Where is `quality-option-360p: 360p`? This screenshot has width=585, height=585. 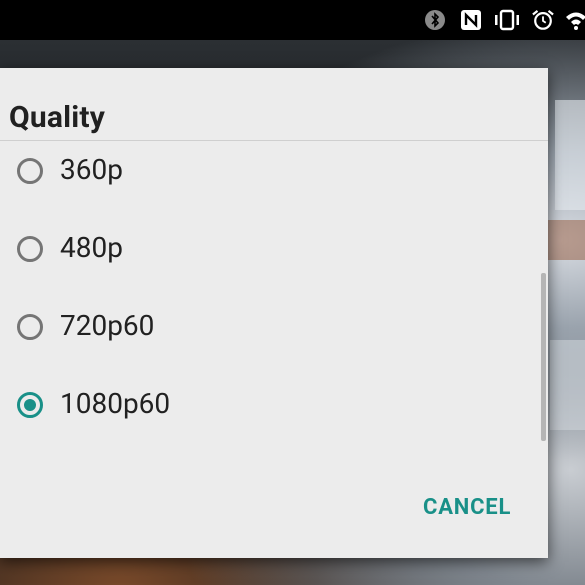 quality-option-360p: 360p is located at coordinates (270, 178).